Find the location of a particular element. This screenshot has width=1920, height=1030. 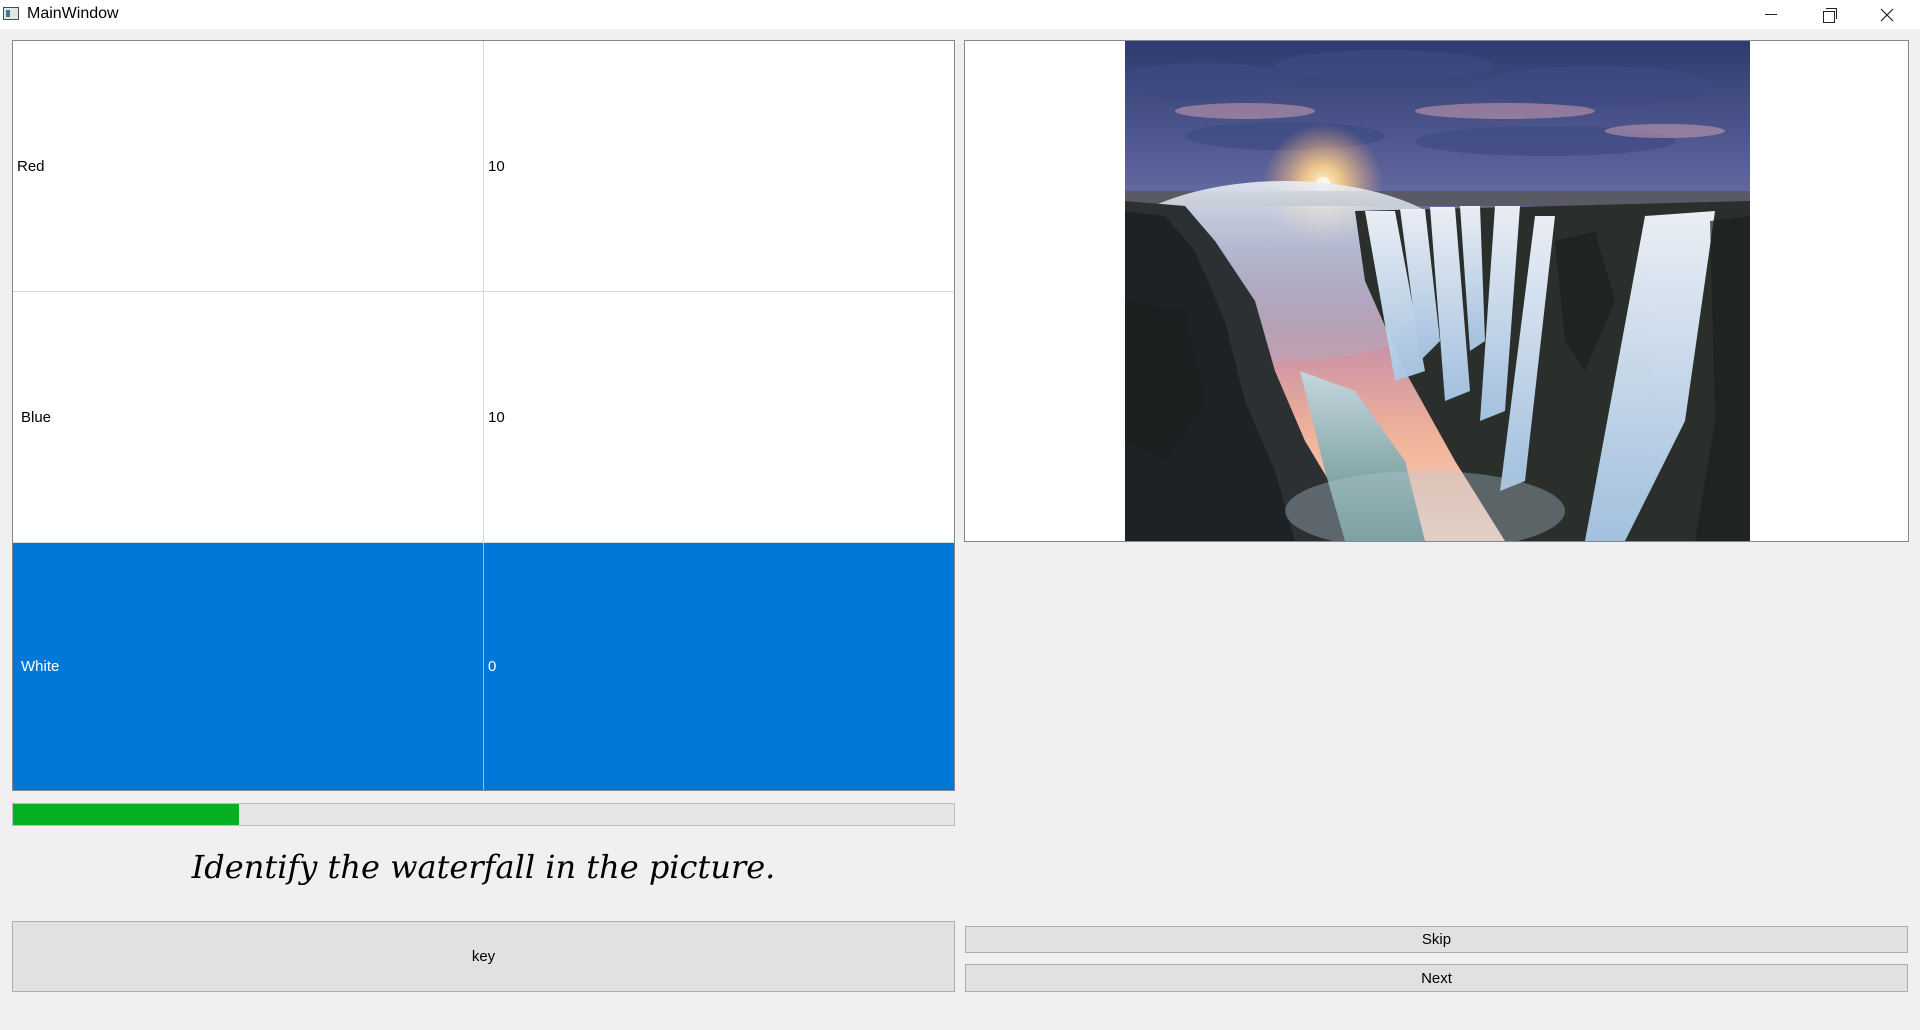

table-row: Blue 10 is located at coordinates (483, 417).